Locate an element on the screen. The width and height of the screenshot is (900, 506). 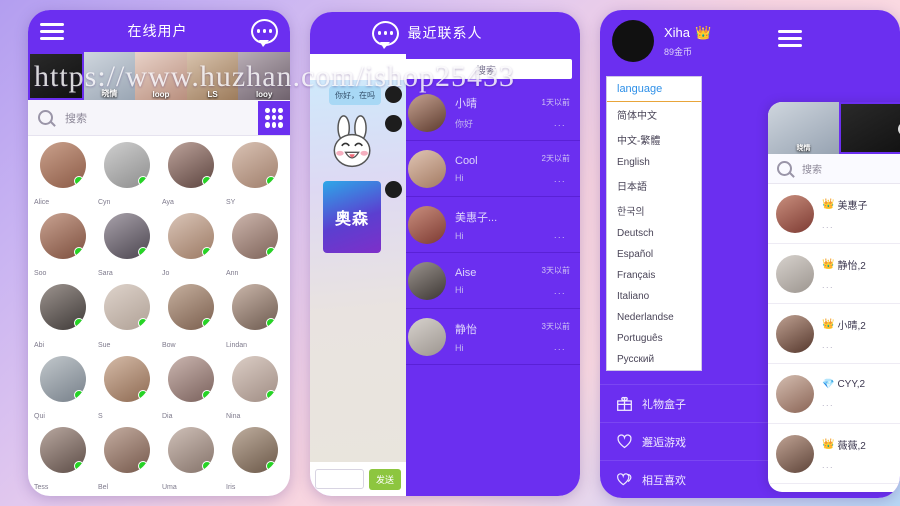
user-cell: Nina is located at coordinates (255, 389).